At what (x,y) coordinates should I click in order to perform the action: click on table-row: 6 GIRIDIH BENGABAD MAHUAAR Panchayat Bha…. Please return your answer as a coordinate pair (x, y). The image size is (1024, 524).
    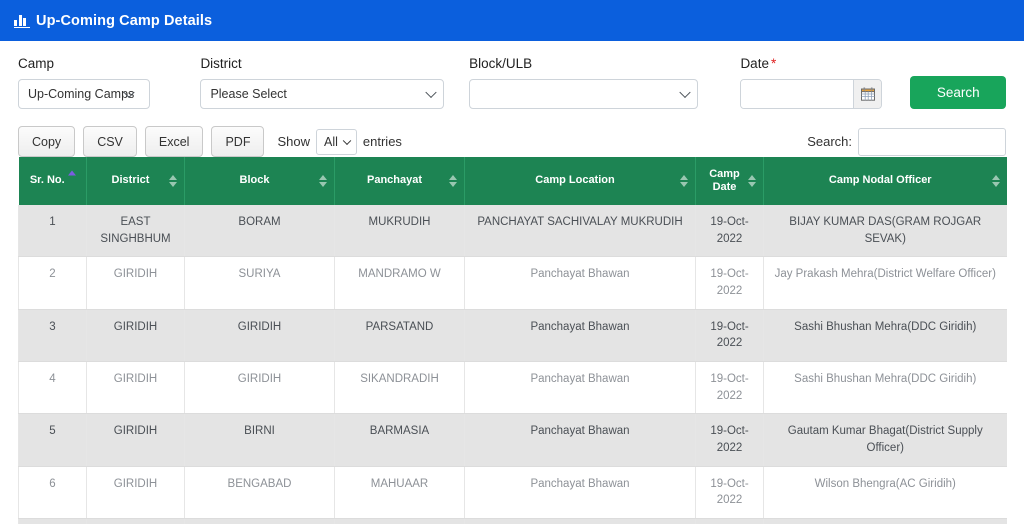
    Looking at the image, I should click on (512, 493).